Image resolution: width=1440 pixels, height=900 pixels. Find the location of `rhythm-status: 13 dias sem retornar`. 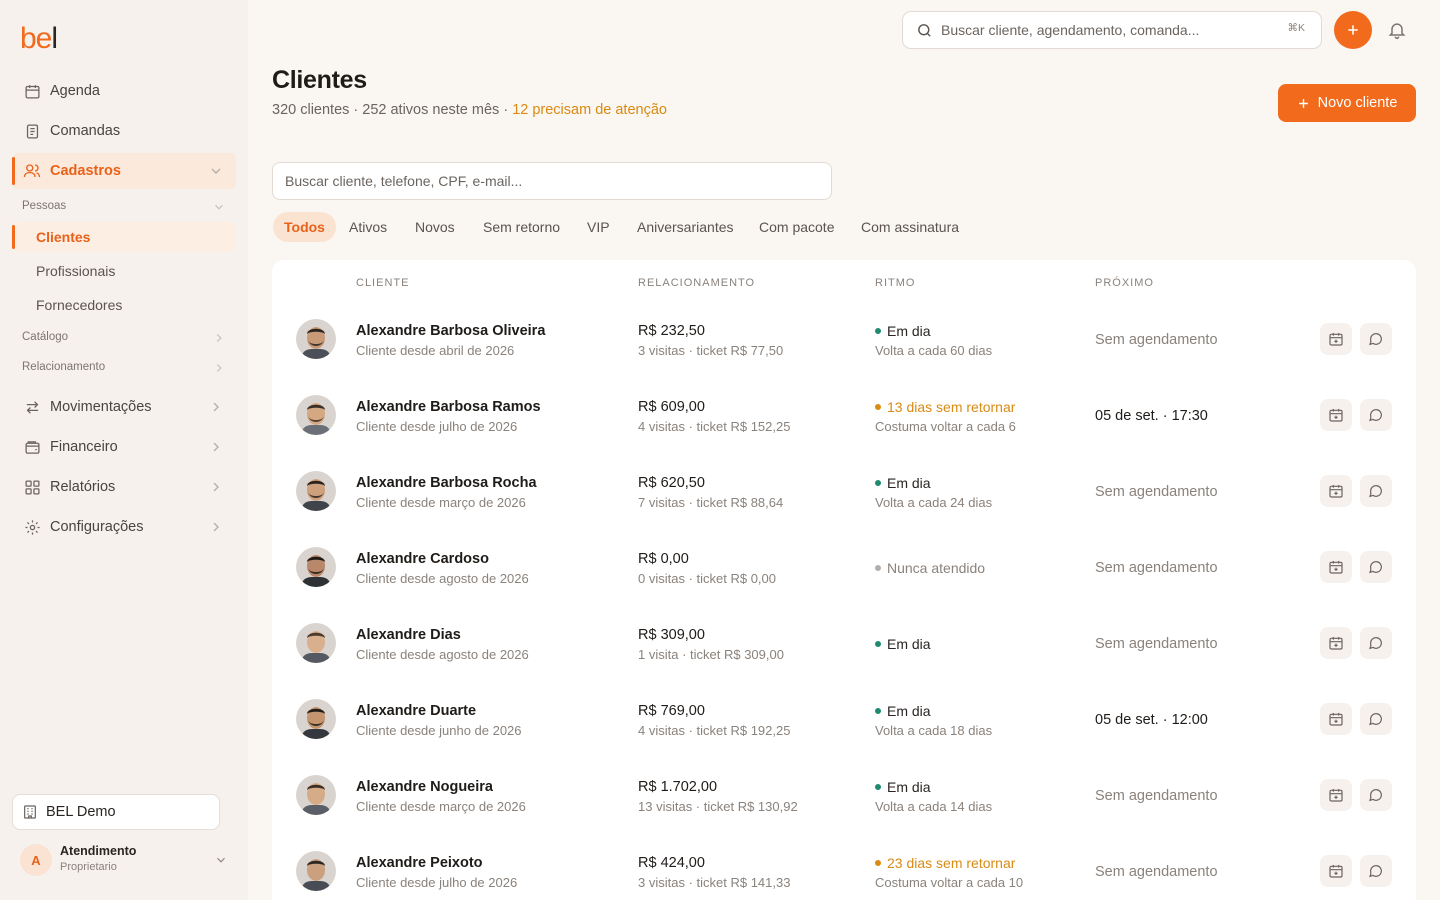

rhythm-status: 13 dias sem retornar is located at coordinates (945, 407).